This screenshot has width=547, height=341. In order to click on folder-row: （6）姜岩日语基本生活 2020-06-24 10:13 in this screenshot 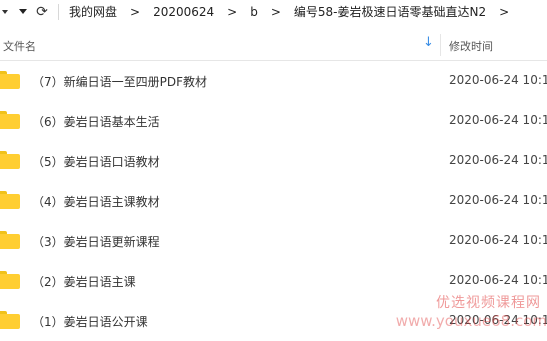, I will do `click(273, 121)`.